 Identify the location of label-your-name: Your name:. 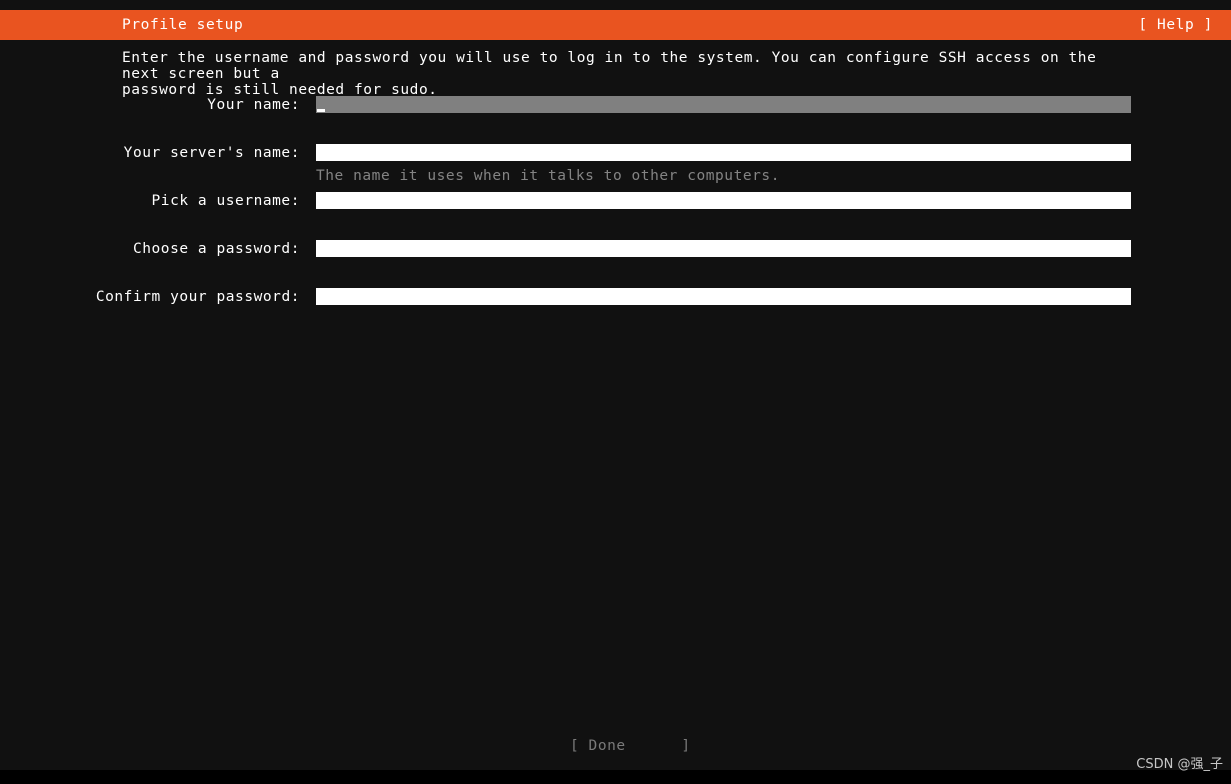
(253, 105).